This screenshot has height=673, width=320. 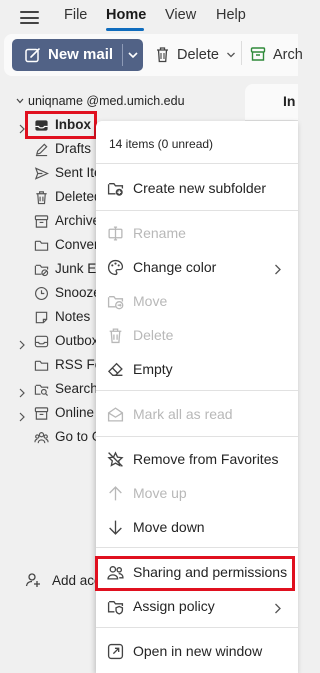 I want to click on menu-item-label: Move down, so click(x=169, y=527).